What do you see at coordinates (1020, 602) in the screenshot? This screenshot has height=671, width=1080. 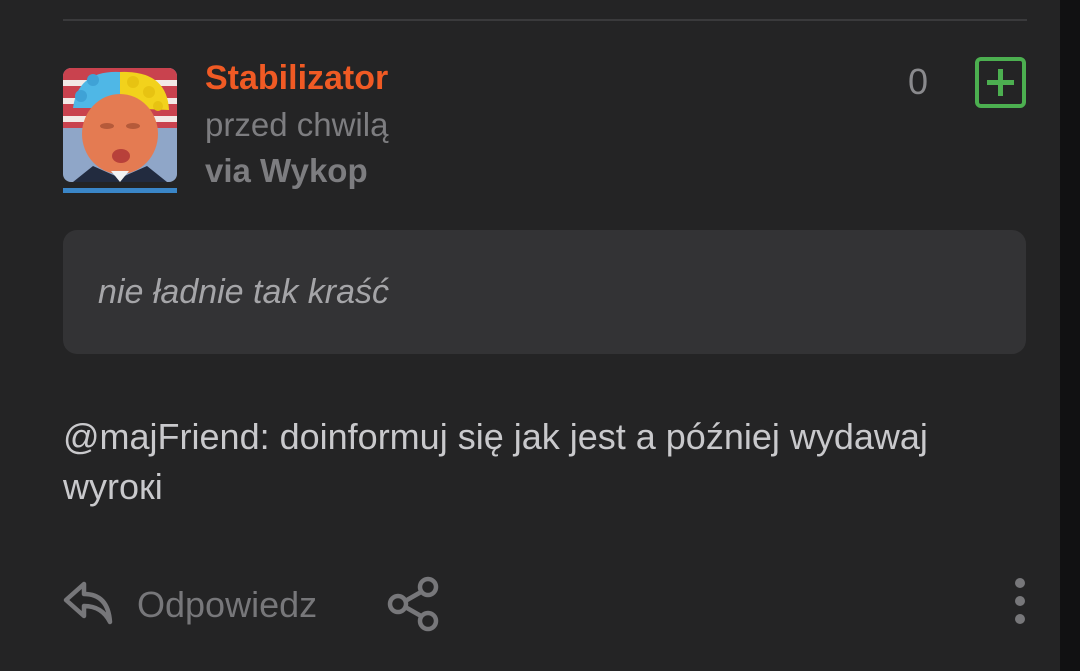 I see `more-vertical-icon` at bounding box center [1020, 602].